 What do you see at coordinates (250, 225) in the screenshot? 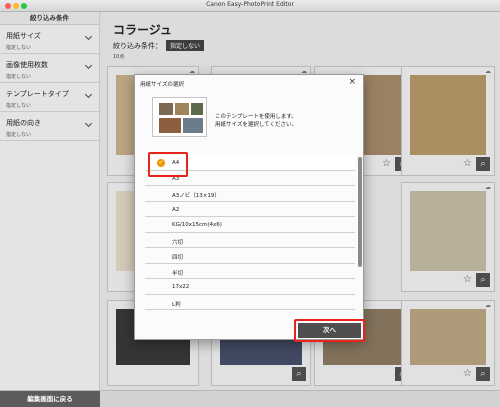
I see `paper-size-option: KG/10x15cm(4x6)` at bounding box center [250, 225].